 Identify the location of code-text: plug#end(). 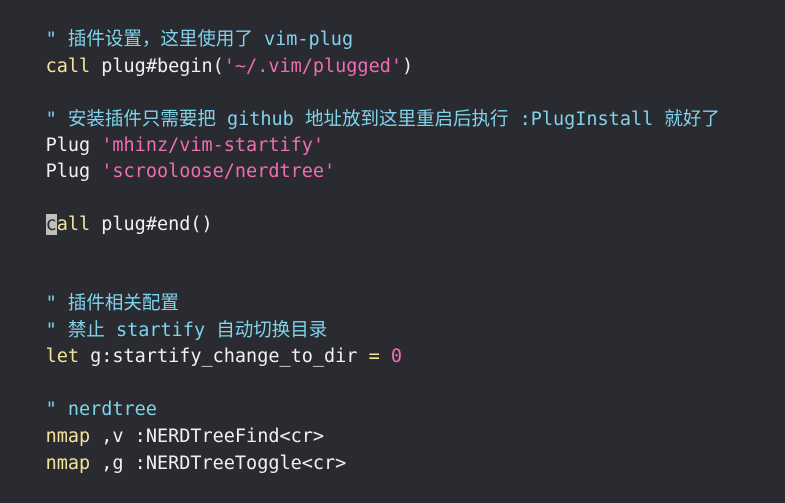
(151, 224).